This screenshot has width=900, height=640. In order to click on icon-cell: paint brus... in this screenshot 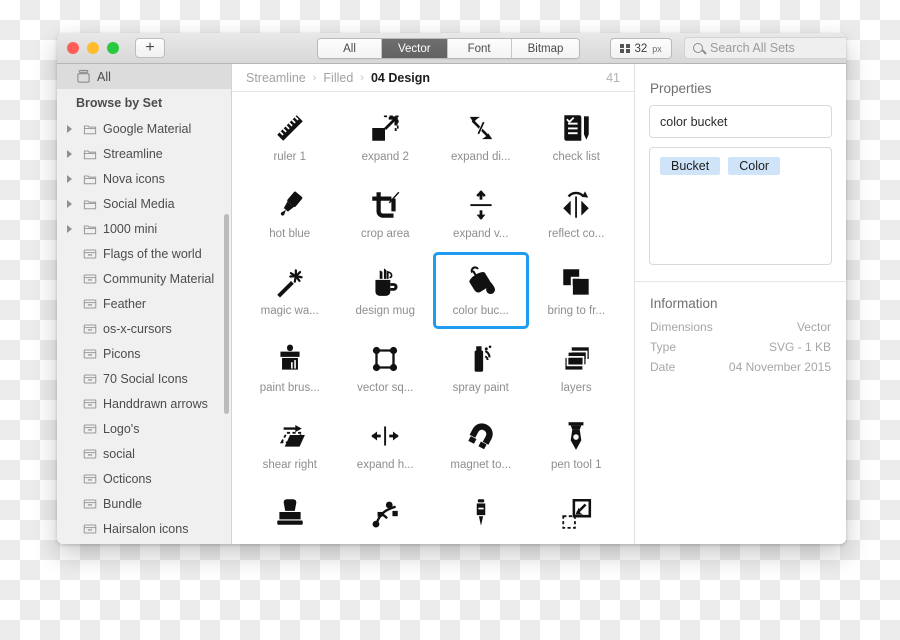, I will do `click(290, 367)`.